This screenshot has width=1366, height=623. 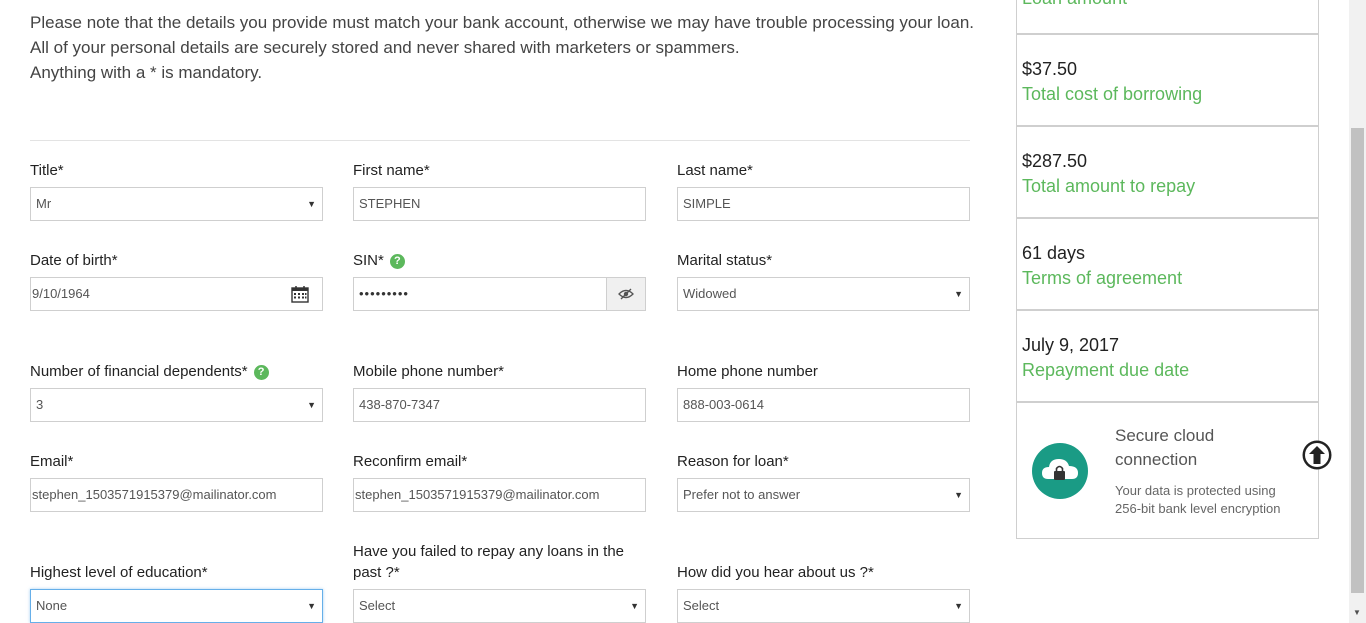 What do you see at coordinates (119, 572) in the screenshot?
I see `education-label: Highest level of education*` at bounding box center [119, 572].